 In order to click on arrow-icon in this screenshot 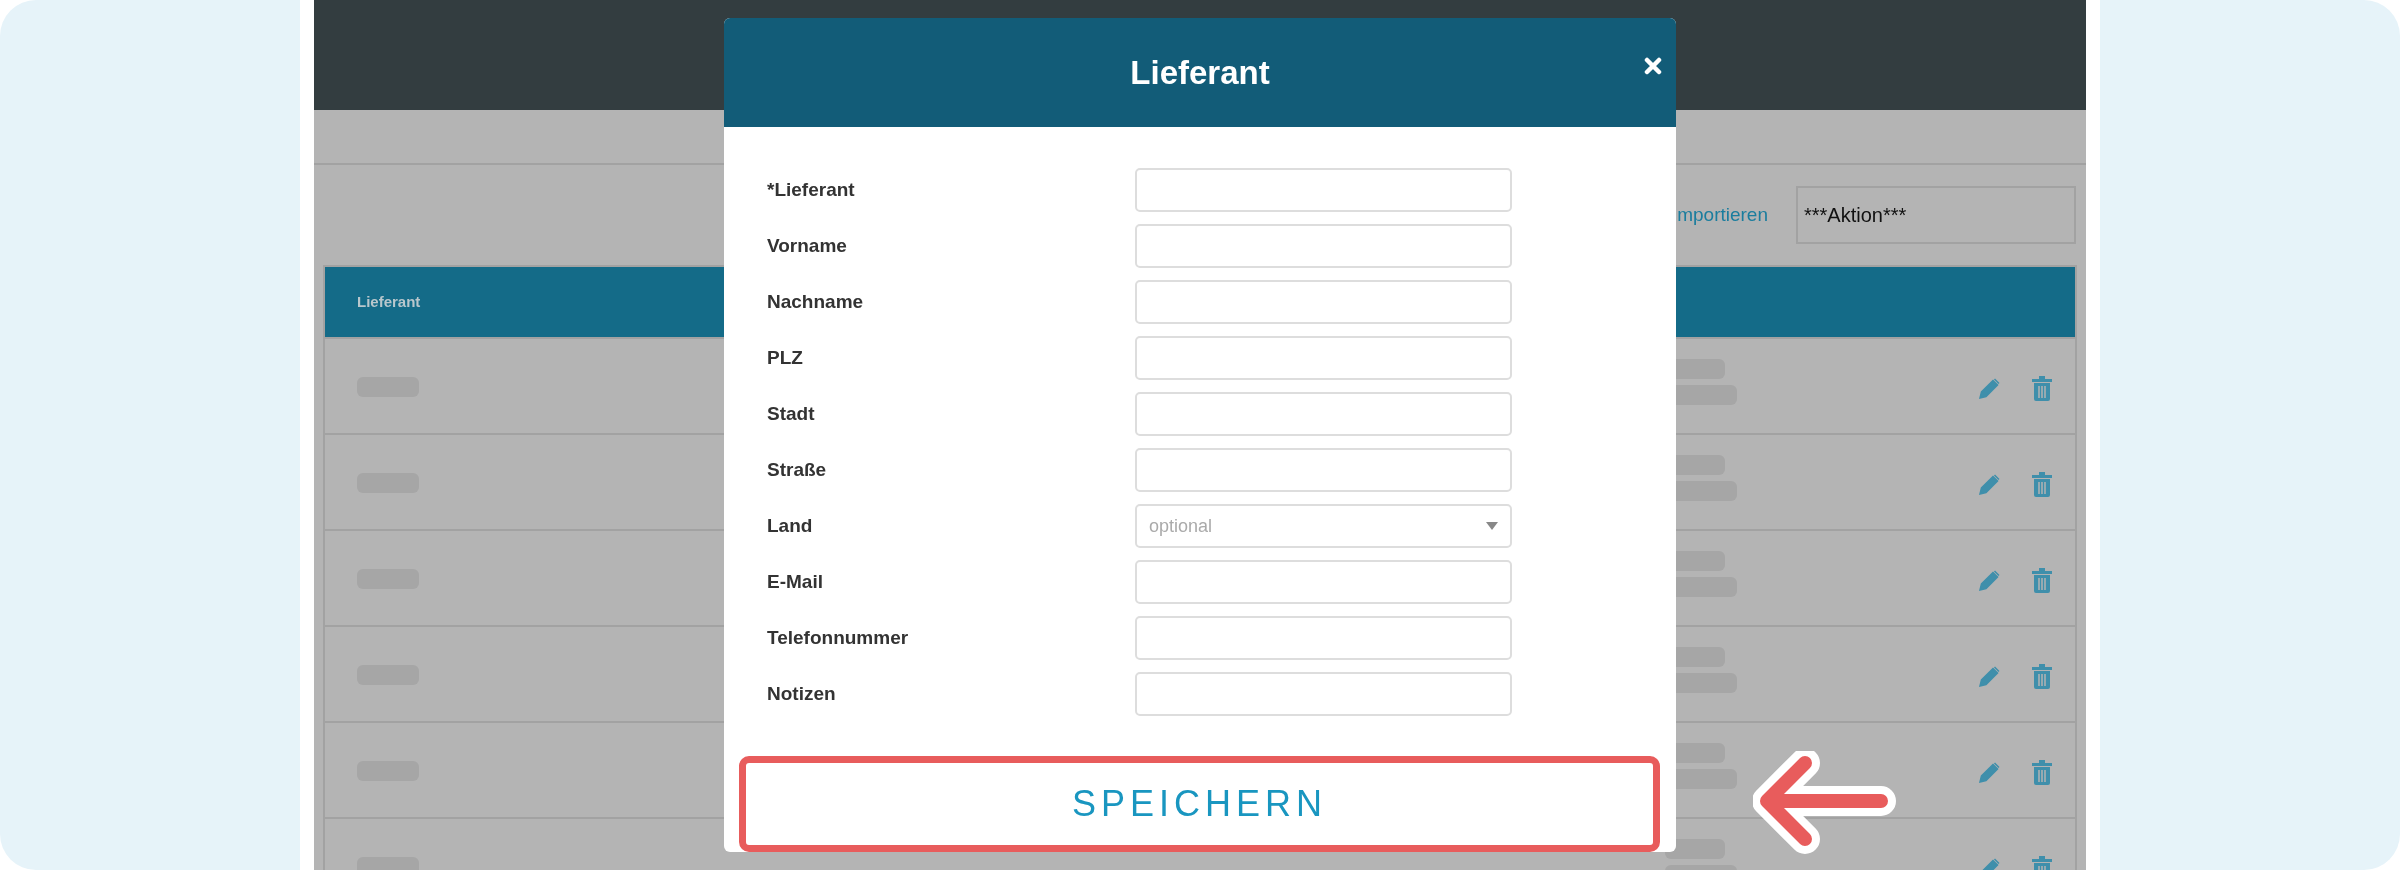, I will do `click(1825, 803)`.